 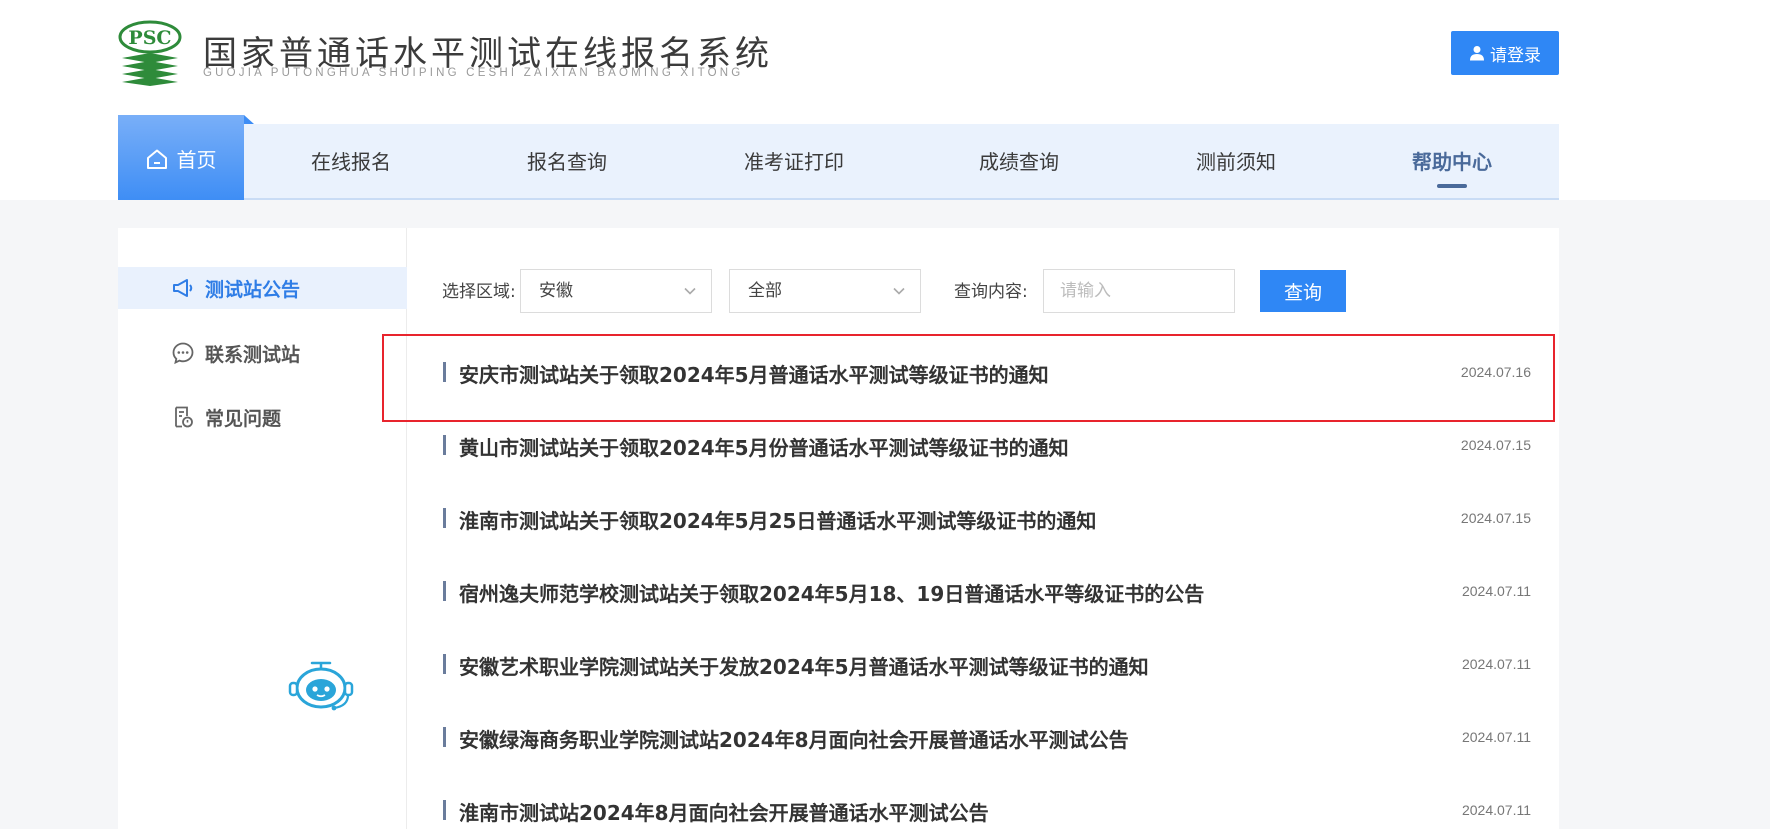 What do you see at coordinates (794, 738) in the screenshot?
I see `news-title: 安徽绿海商务职业学院测试站2024年8月面向社会开展普通话水平测试公告` at bounding box center [794, 738].